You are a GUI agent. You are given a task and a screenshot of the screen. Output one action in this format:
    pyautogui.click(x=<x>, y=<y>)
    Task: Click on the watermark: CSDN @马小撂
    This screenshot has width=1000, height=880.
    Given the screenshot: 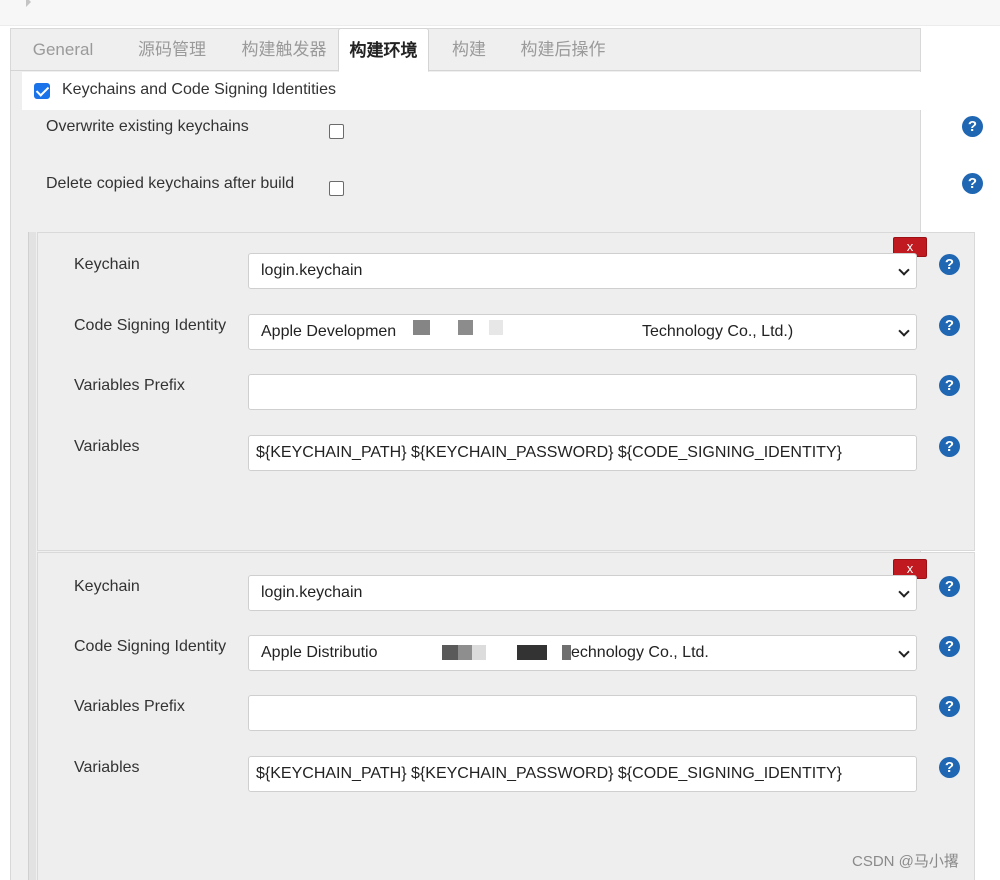 What is the action you would take?
    pyautogui.click(x=905, y=861)
    